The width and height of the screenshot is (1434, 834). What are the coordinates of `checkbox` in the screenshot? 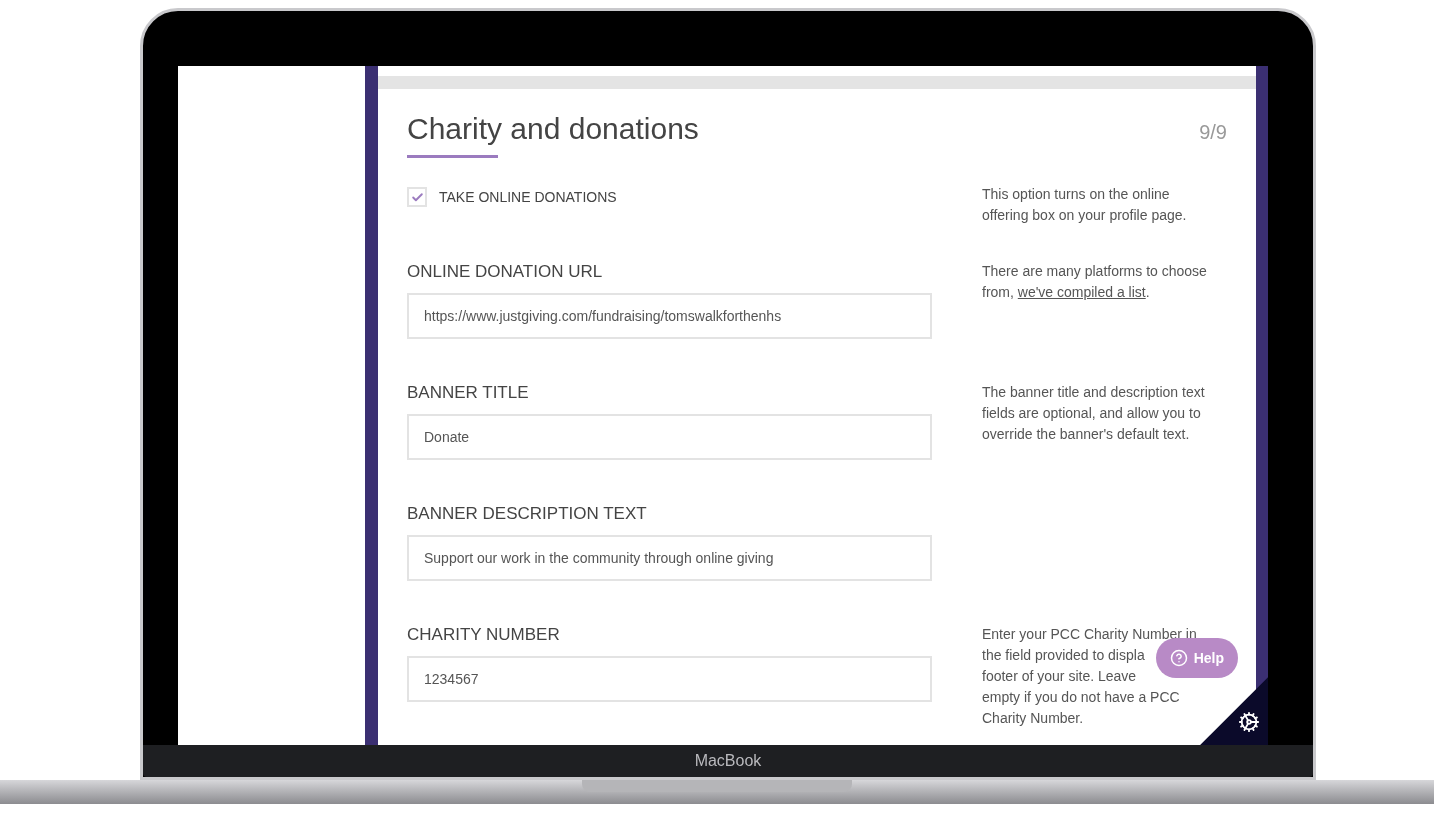 It's located at (417, 197).